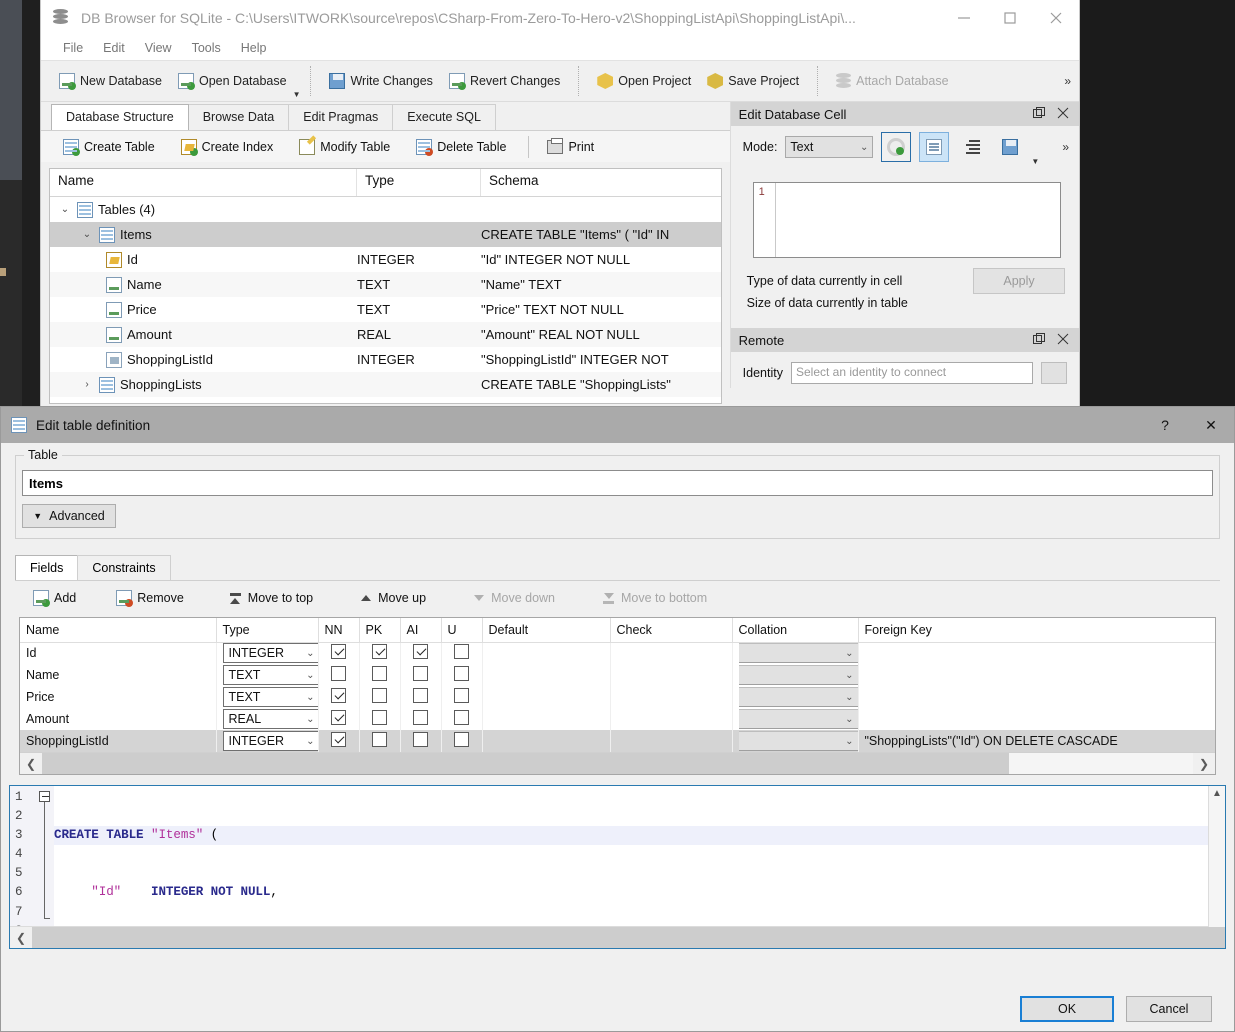 This screenshot has height=1032, width=1235. I want to click on tab-database-structure: Database Structure, so click(120, 117).